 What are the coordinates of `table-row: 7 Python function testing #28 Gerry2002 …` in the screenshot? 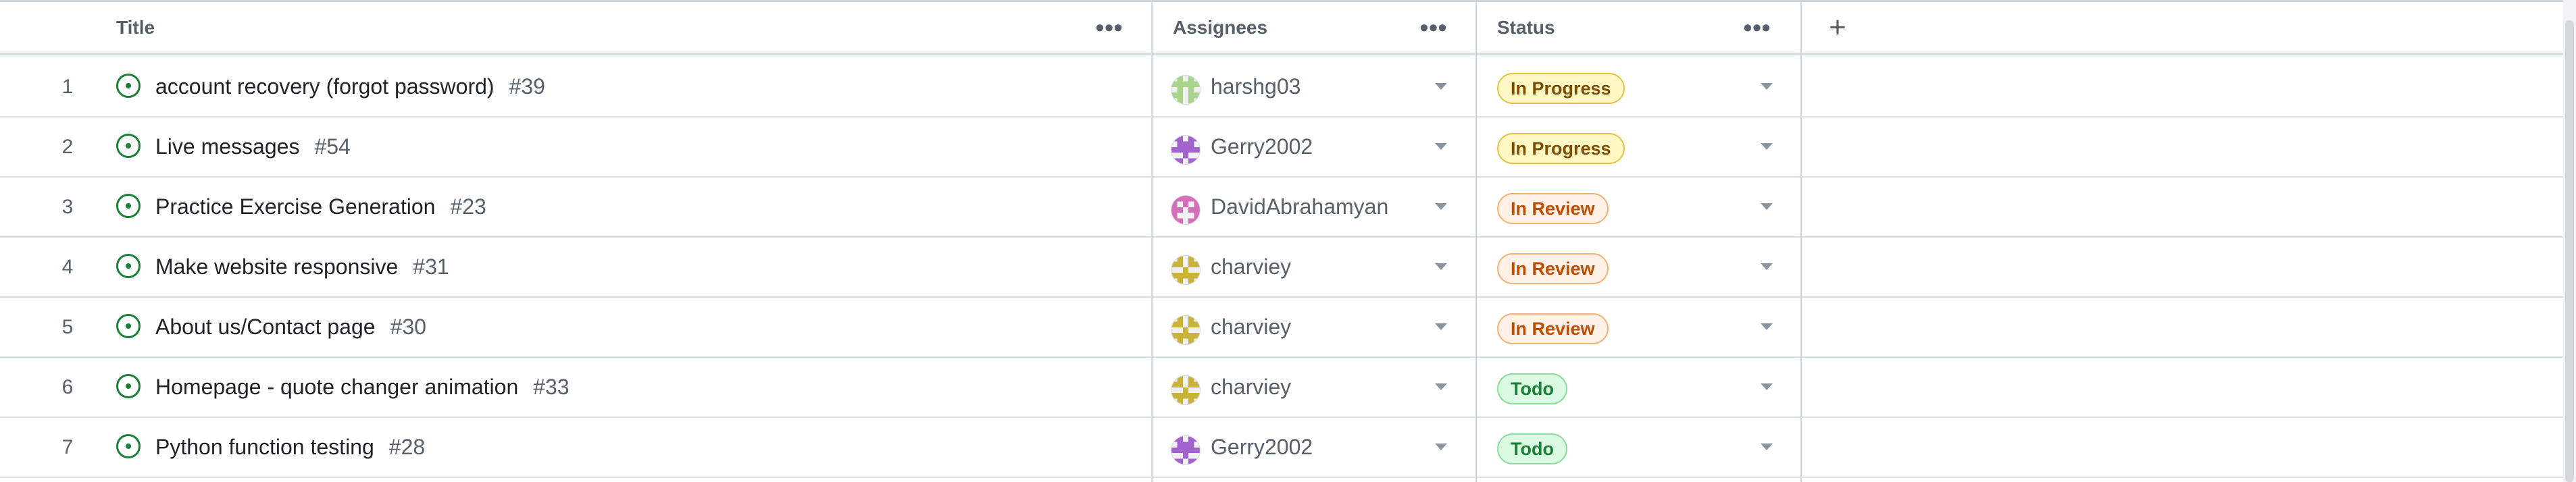 It's located at (1281, 448).